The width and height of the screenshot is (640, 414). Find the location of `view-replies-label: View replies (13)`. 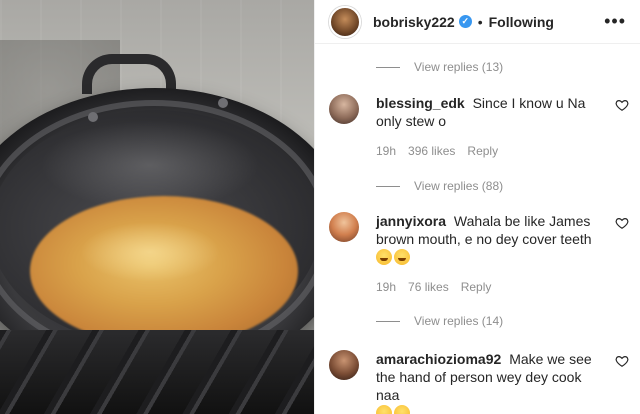

view-replies-label: View replies (13) is located at coordinates (459, 67).